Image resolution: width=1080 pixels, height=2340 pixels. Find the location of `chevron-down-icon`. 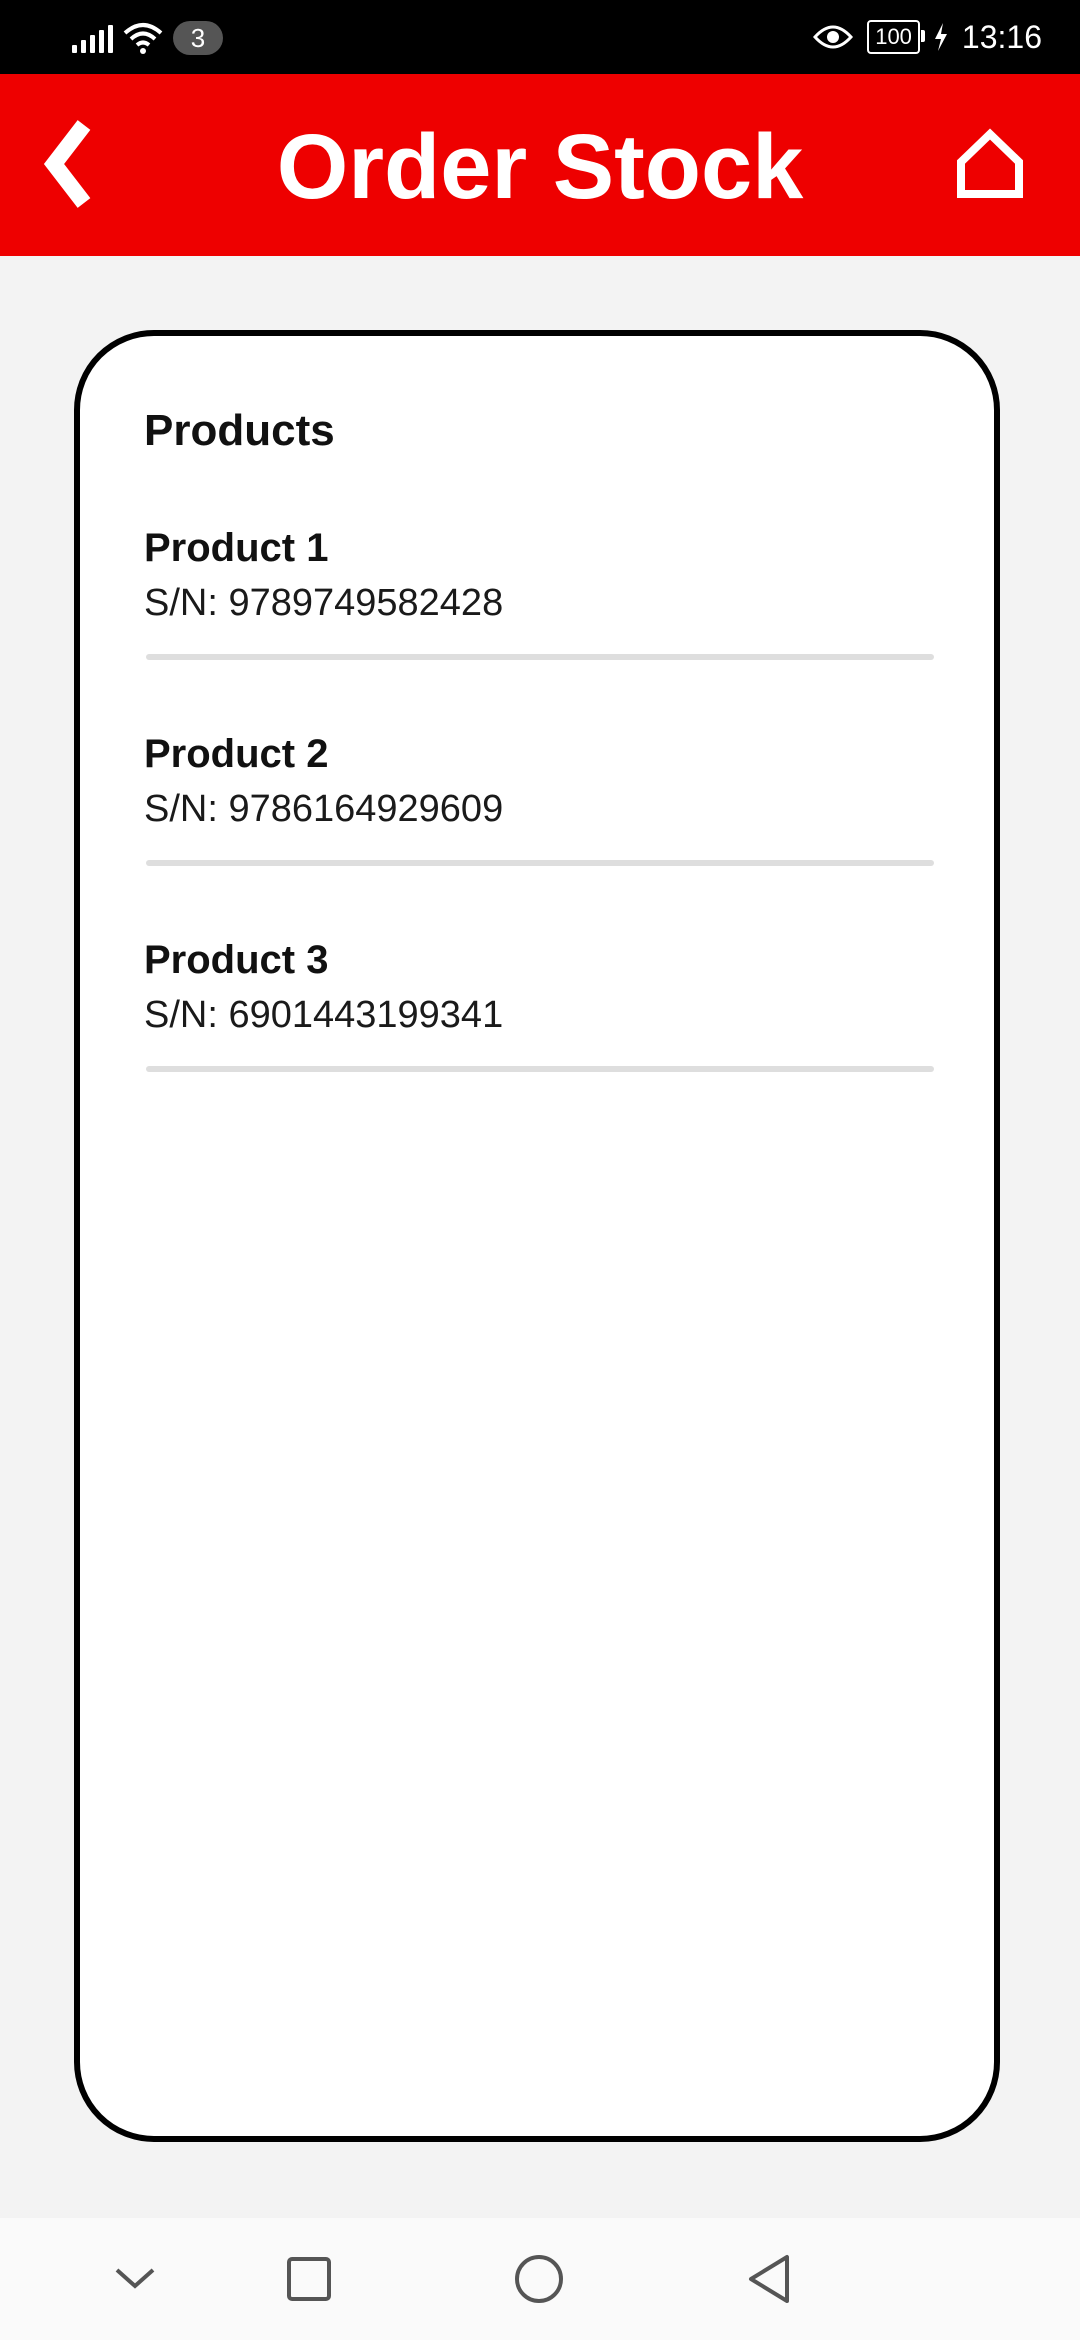

chevron-down-icon is located at coordinates (135, 2278).